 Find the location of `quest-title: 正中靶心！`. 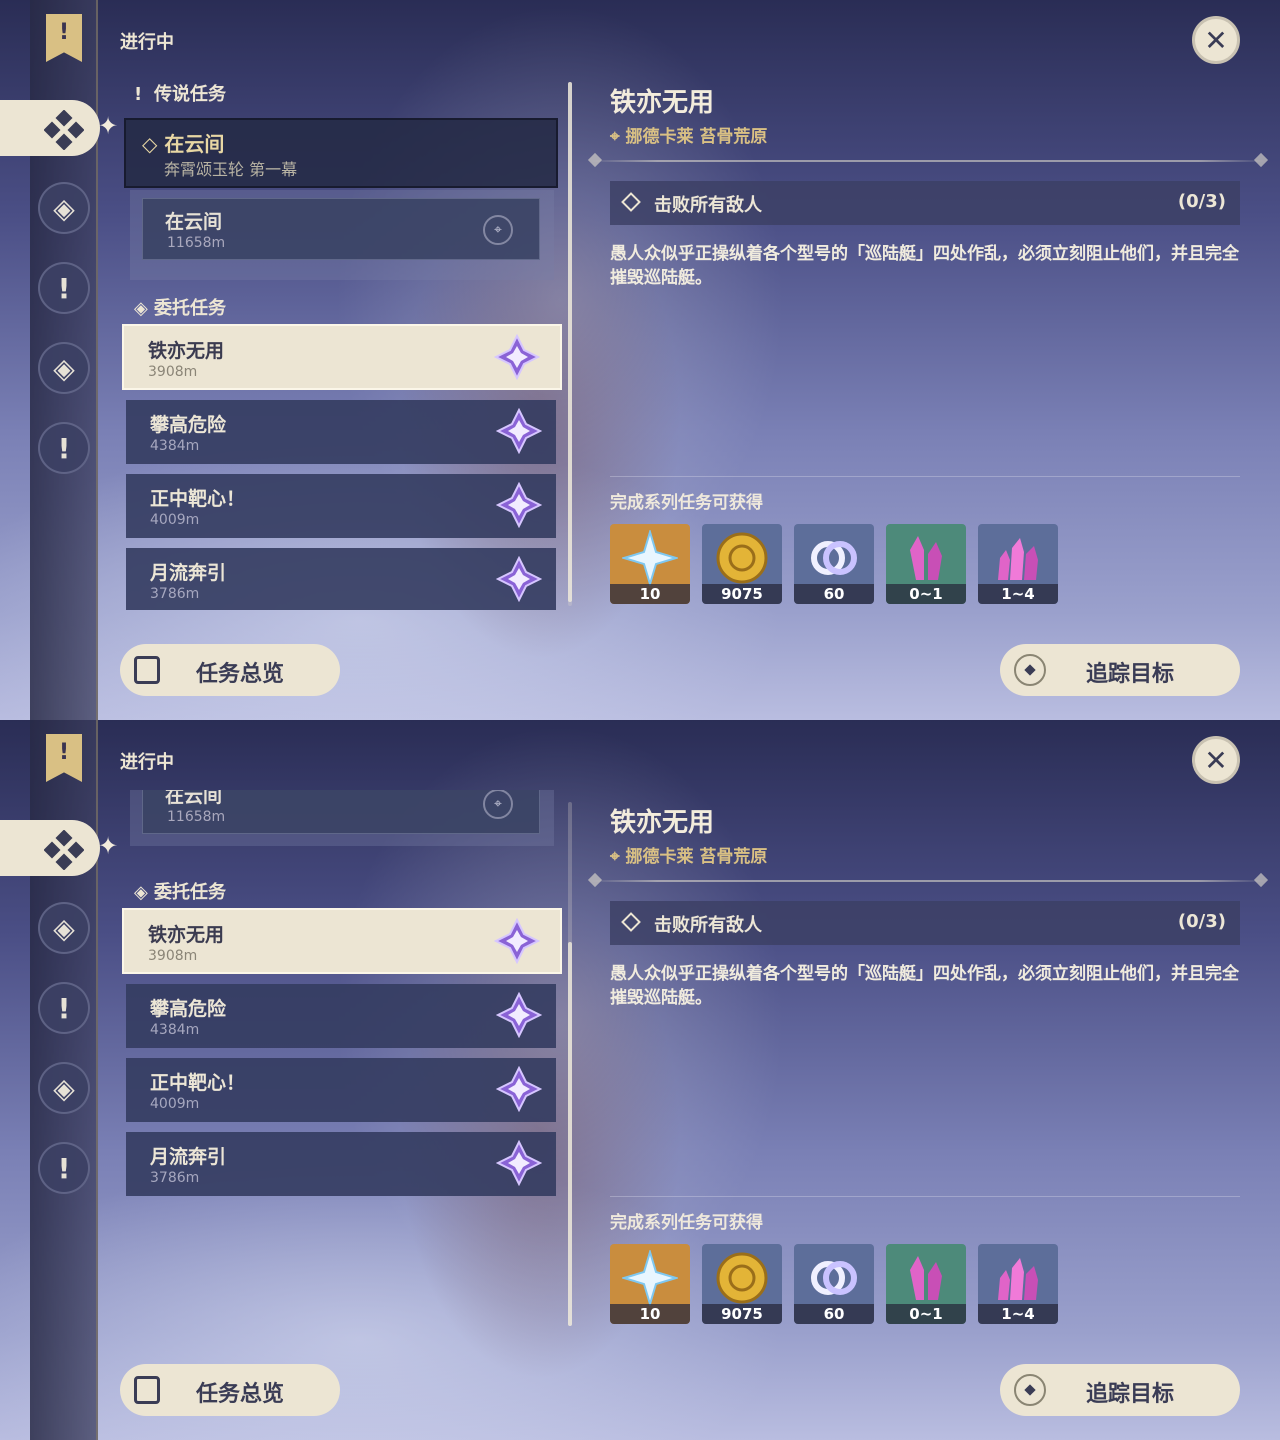

quest-title: 正中靶心！ is located at coordinates (198, 1083).